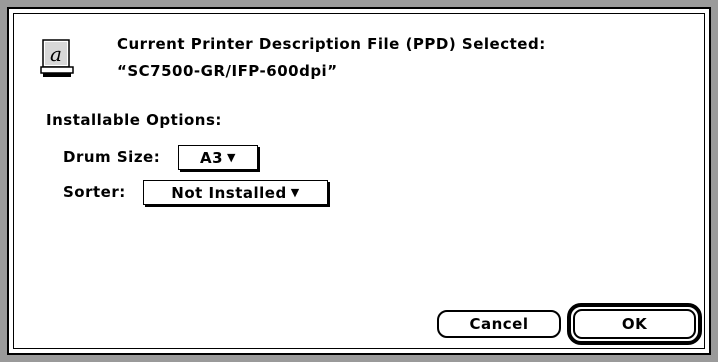  Describe the element at coordinates (211, 157) in the screenshot. I see `drum-size-value: A3` at that location.